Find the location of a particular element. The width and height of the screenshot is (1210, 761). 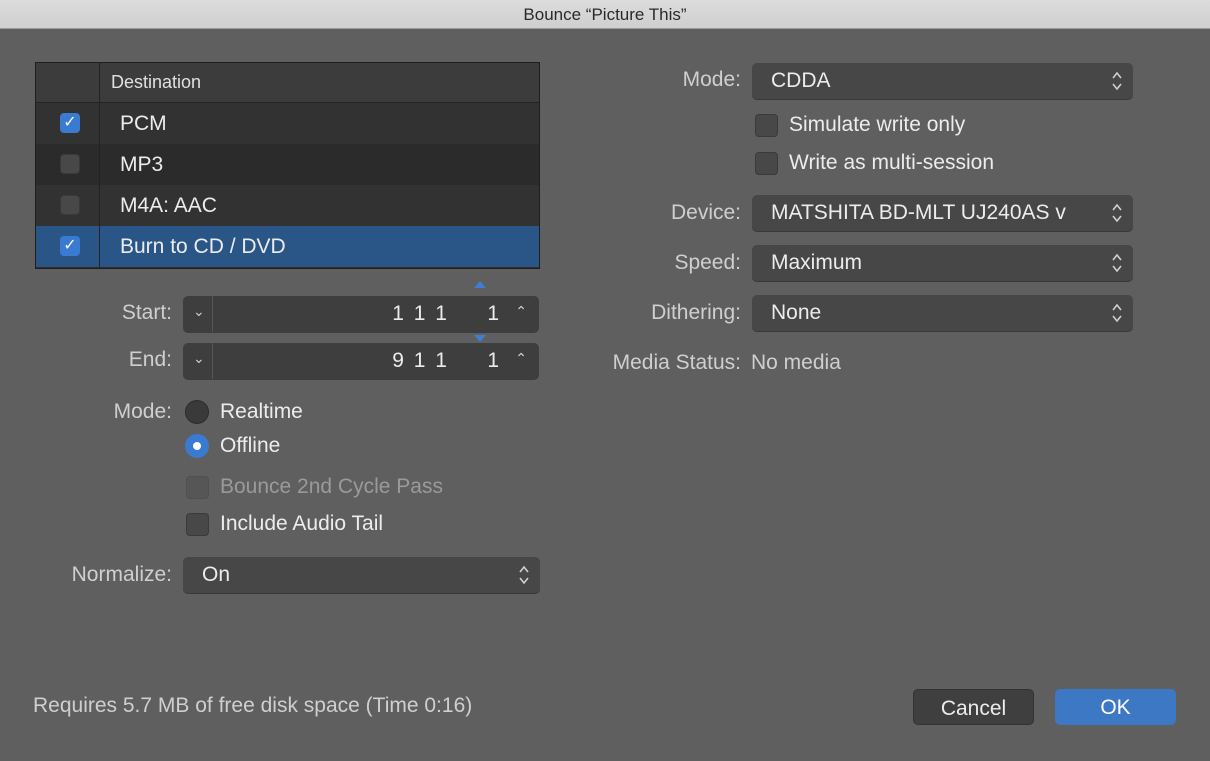

destination-row-mp3: MP3 is located at coordinates (287, 164).